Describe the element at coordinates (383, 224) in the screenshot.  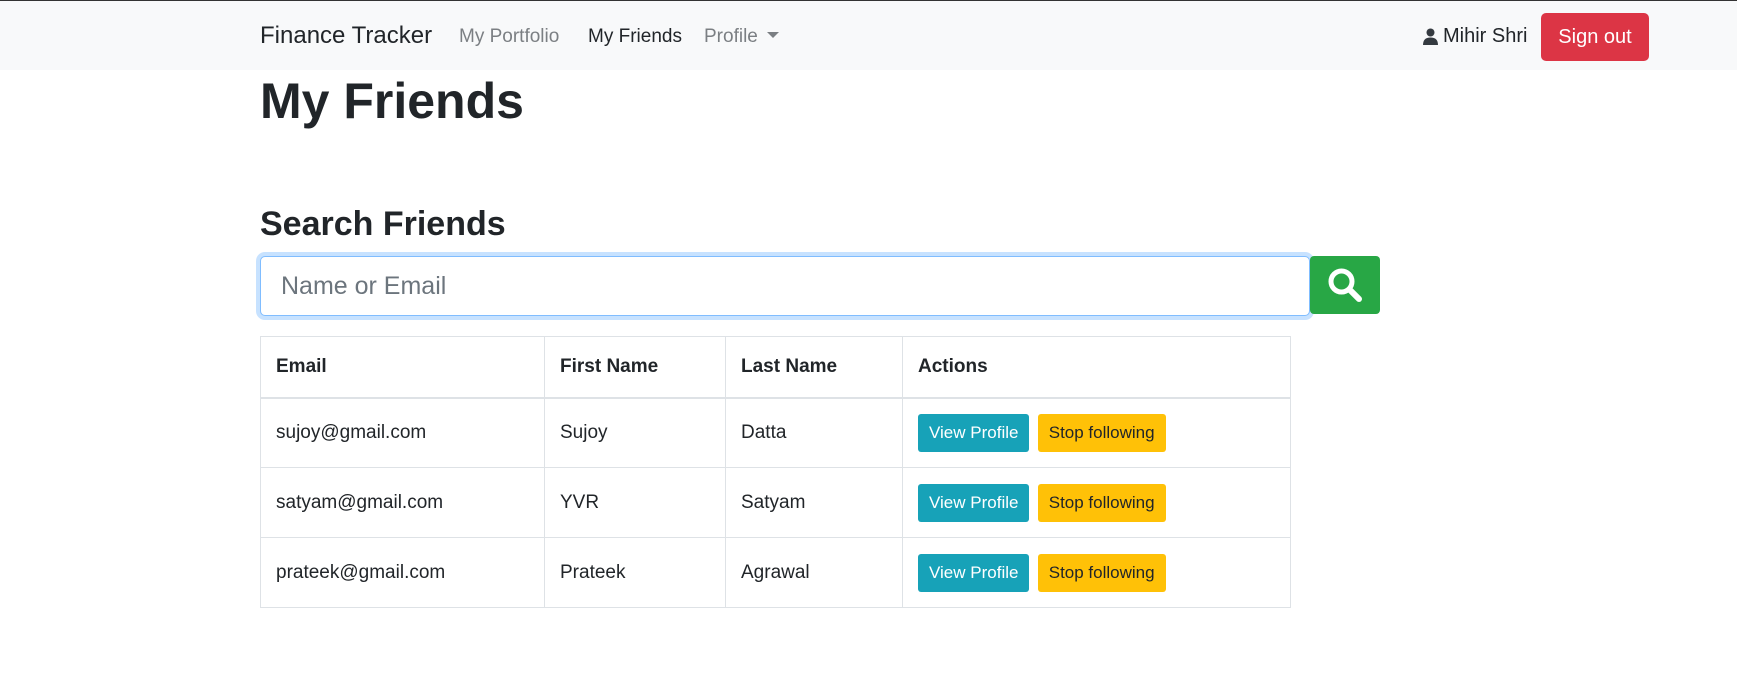
I see `search-section-title: Search Friends` at that location.